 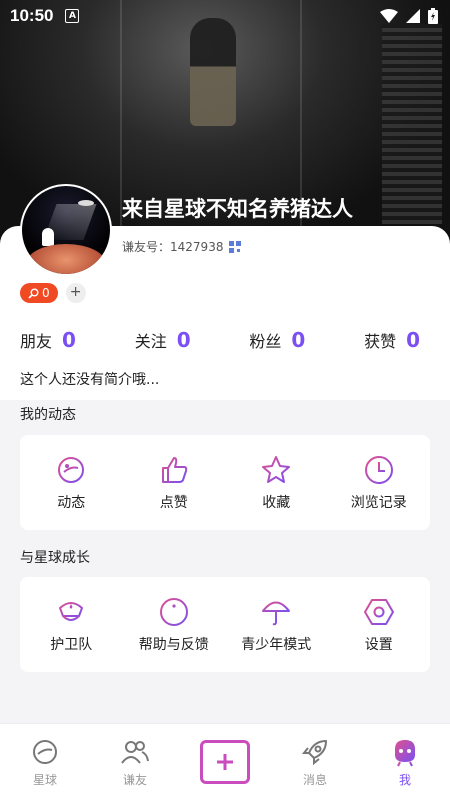 I want to click on item-label: 设置, so click(x=378, y=644).